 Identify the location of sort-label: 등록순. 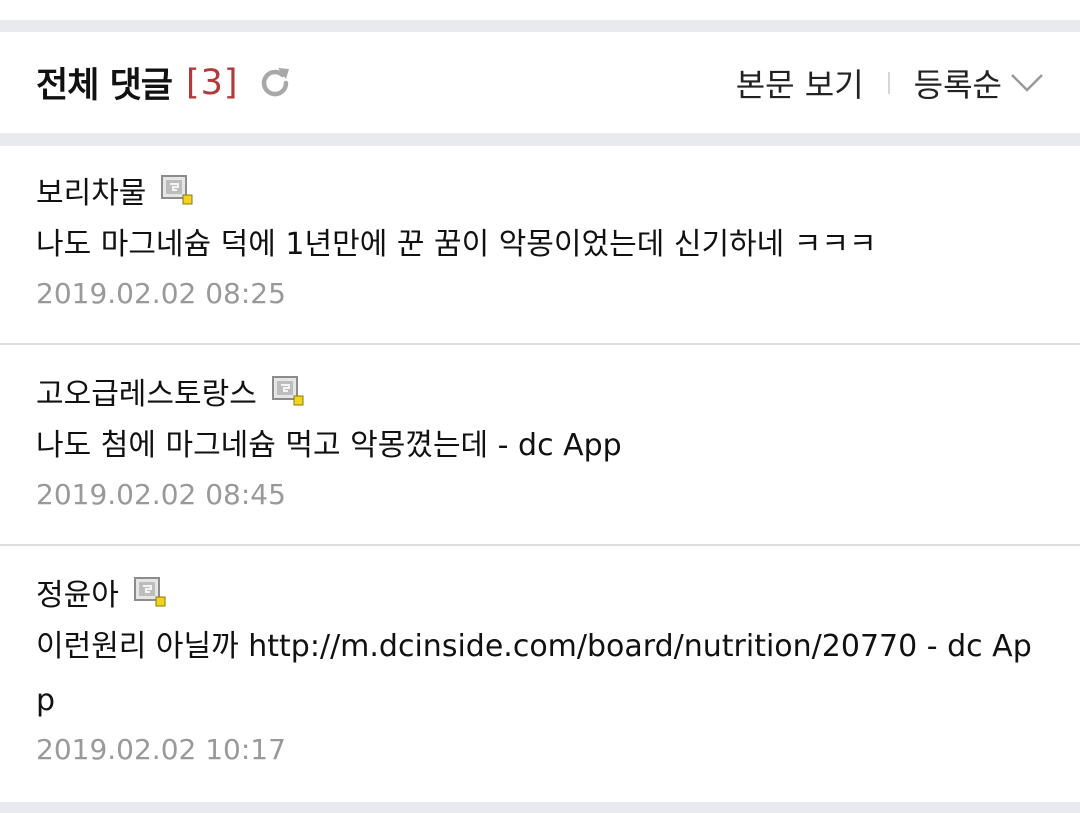
(957, 84).